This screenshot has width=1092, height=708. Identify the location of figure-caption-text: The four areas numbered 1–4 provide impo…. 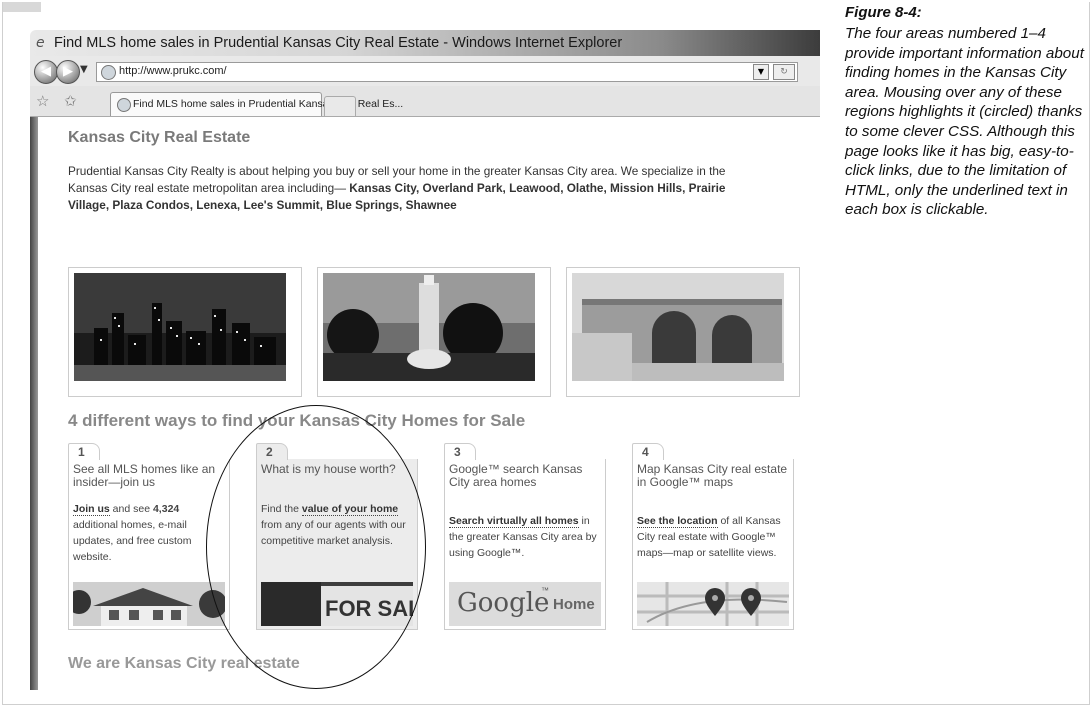
(964, 122).